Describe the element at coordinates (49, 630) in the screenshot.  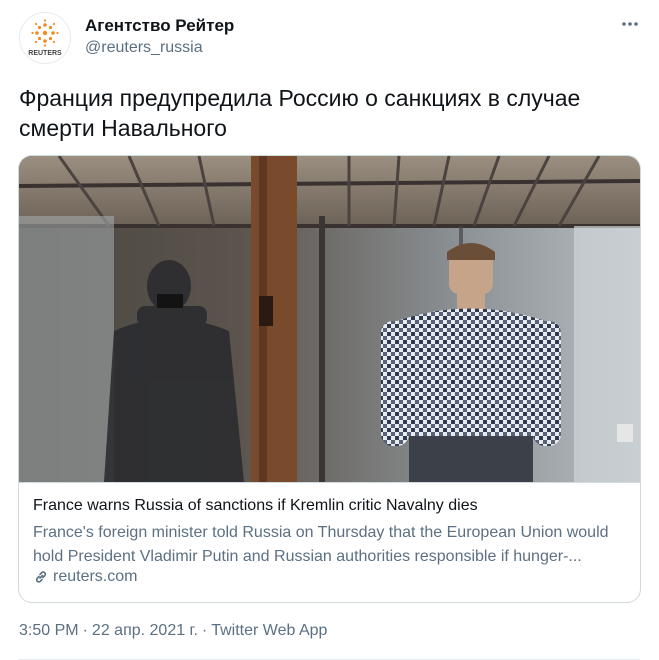
I see `tweet-time: 3:50 PM` at that location.